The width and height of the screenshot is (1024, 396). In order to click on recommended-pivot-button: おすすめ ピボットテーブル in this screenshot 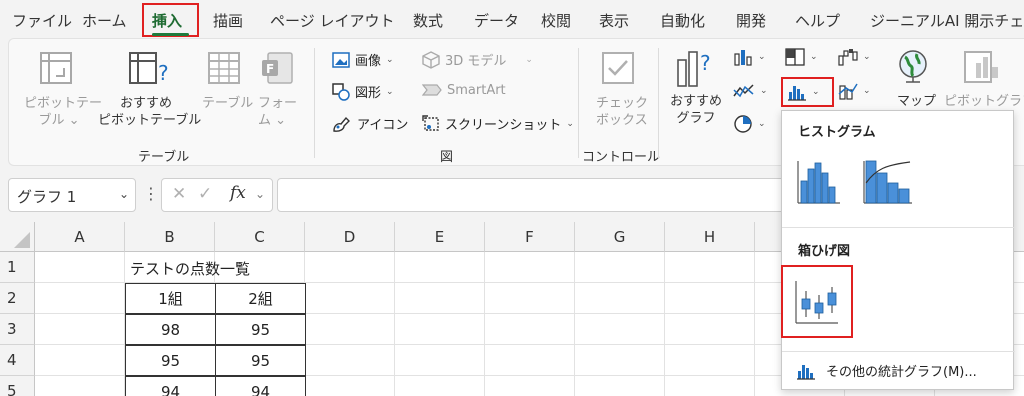, I will do `click(149, 112)`.